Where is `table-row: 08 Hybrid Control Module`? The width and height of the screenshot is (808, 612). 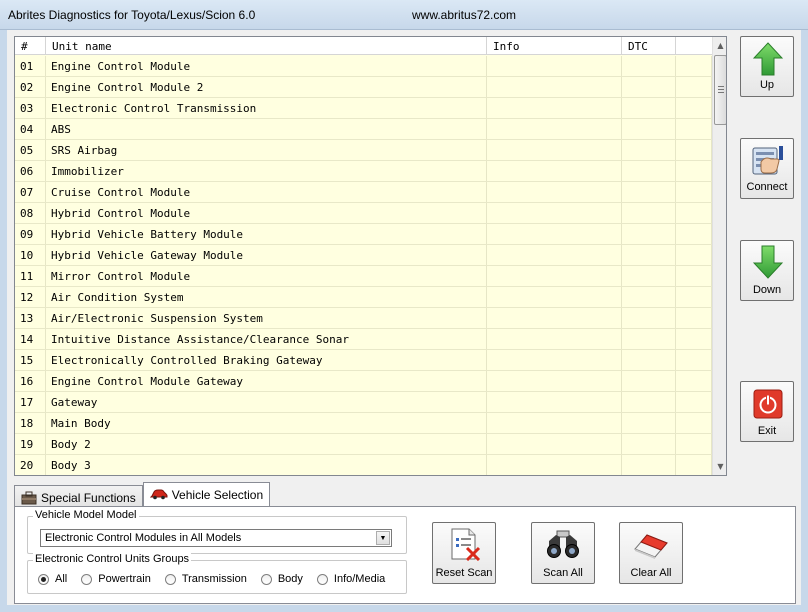
table-row: 08 Hybrid Control Module is located at coordinates (363, 213).